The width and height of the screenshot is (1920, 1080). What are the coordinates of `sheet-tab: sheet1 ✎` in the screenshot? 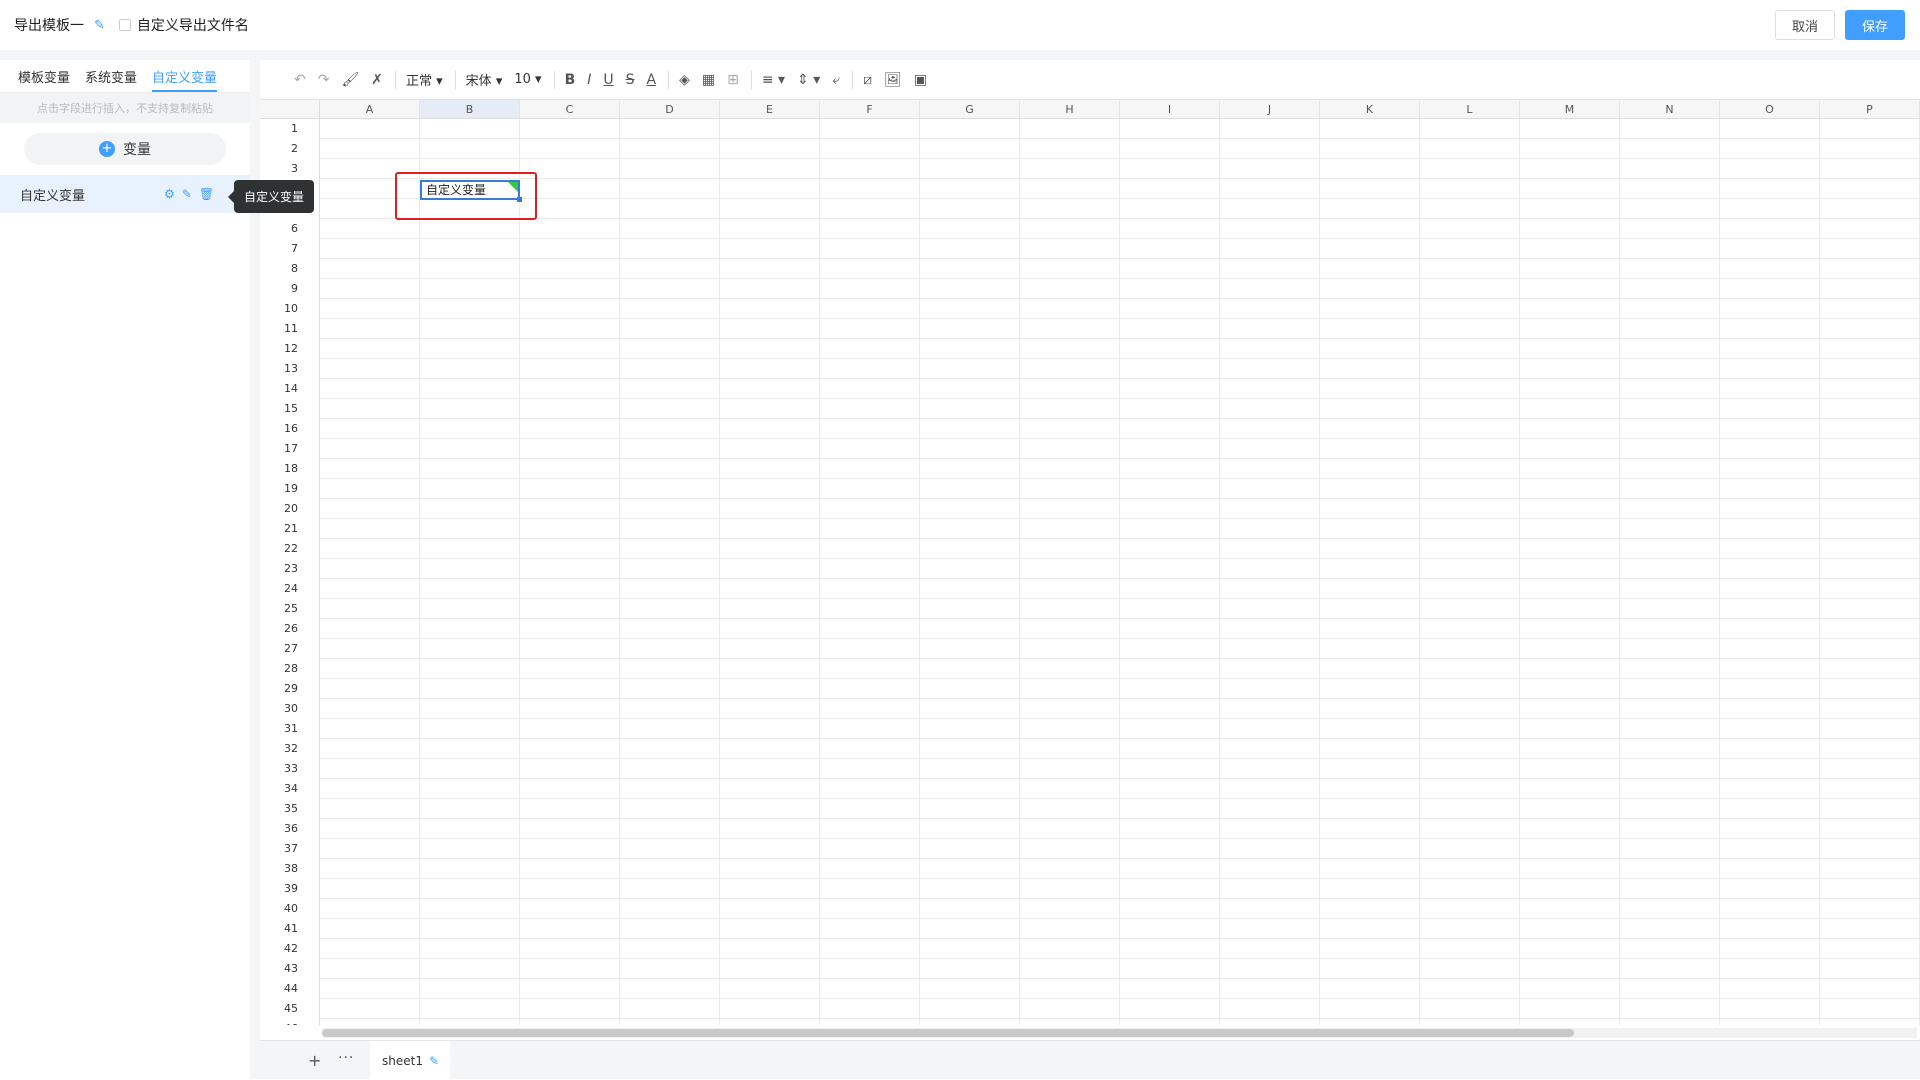 It's located at (410, 1060).